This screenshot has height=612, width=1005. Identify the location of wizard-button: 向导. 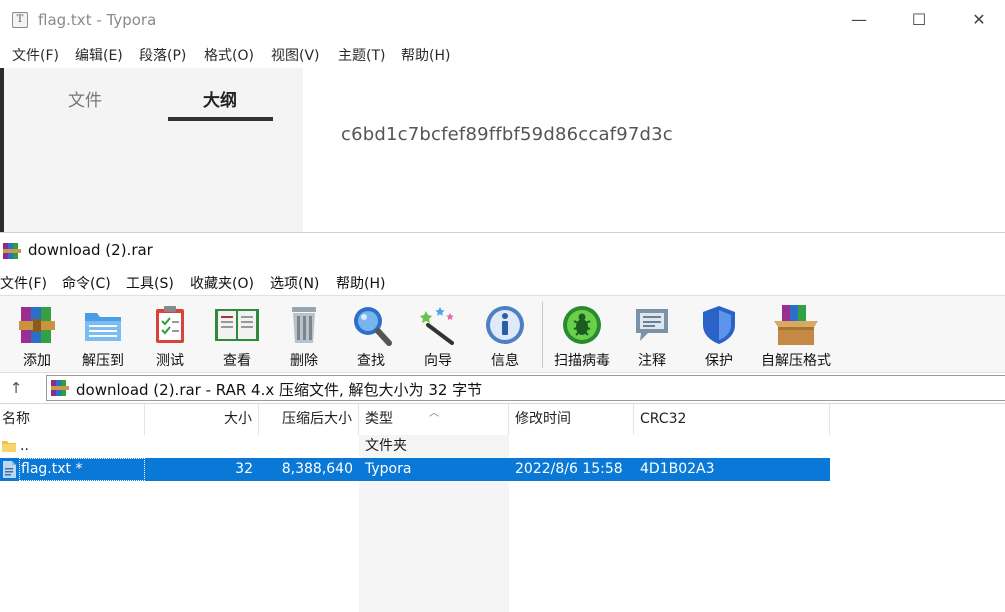
(438, 335).